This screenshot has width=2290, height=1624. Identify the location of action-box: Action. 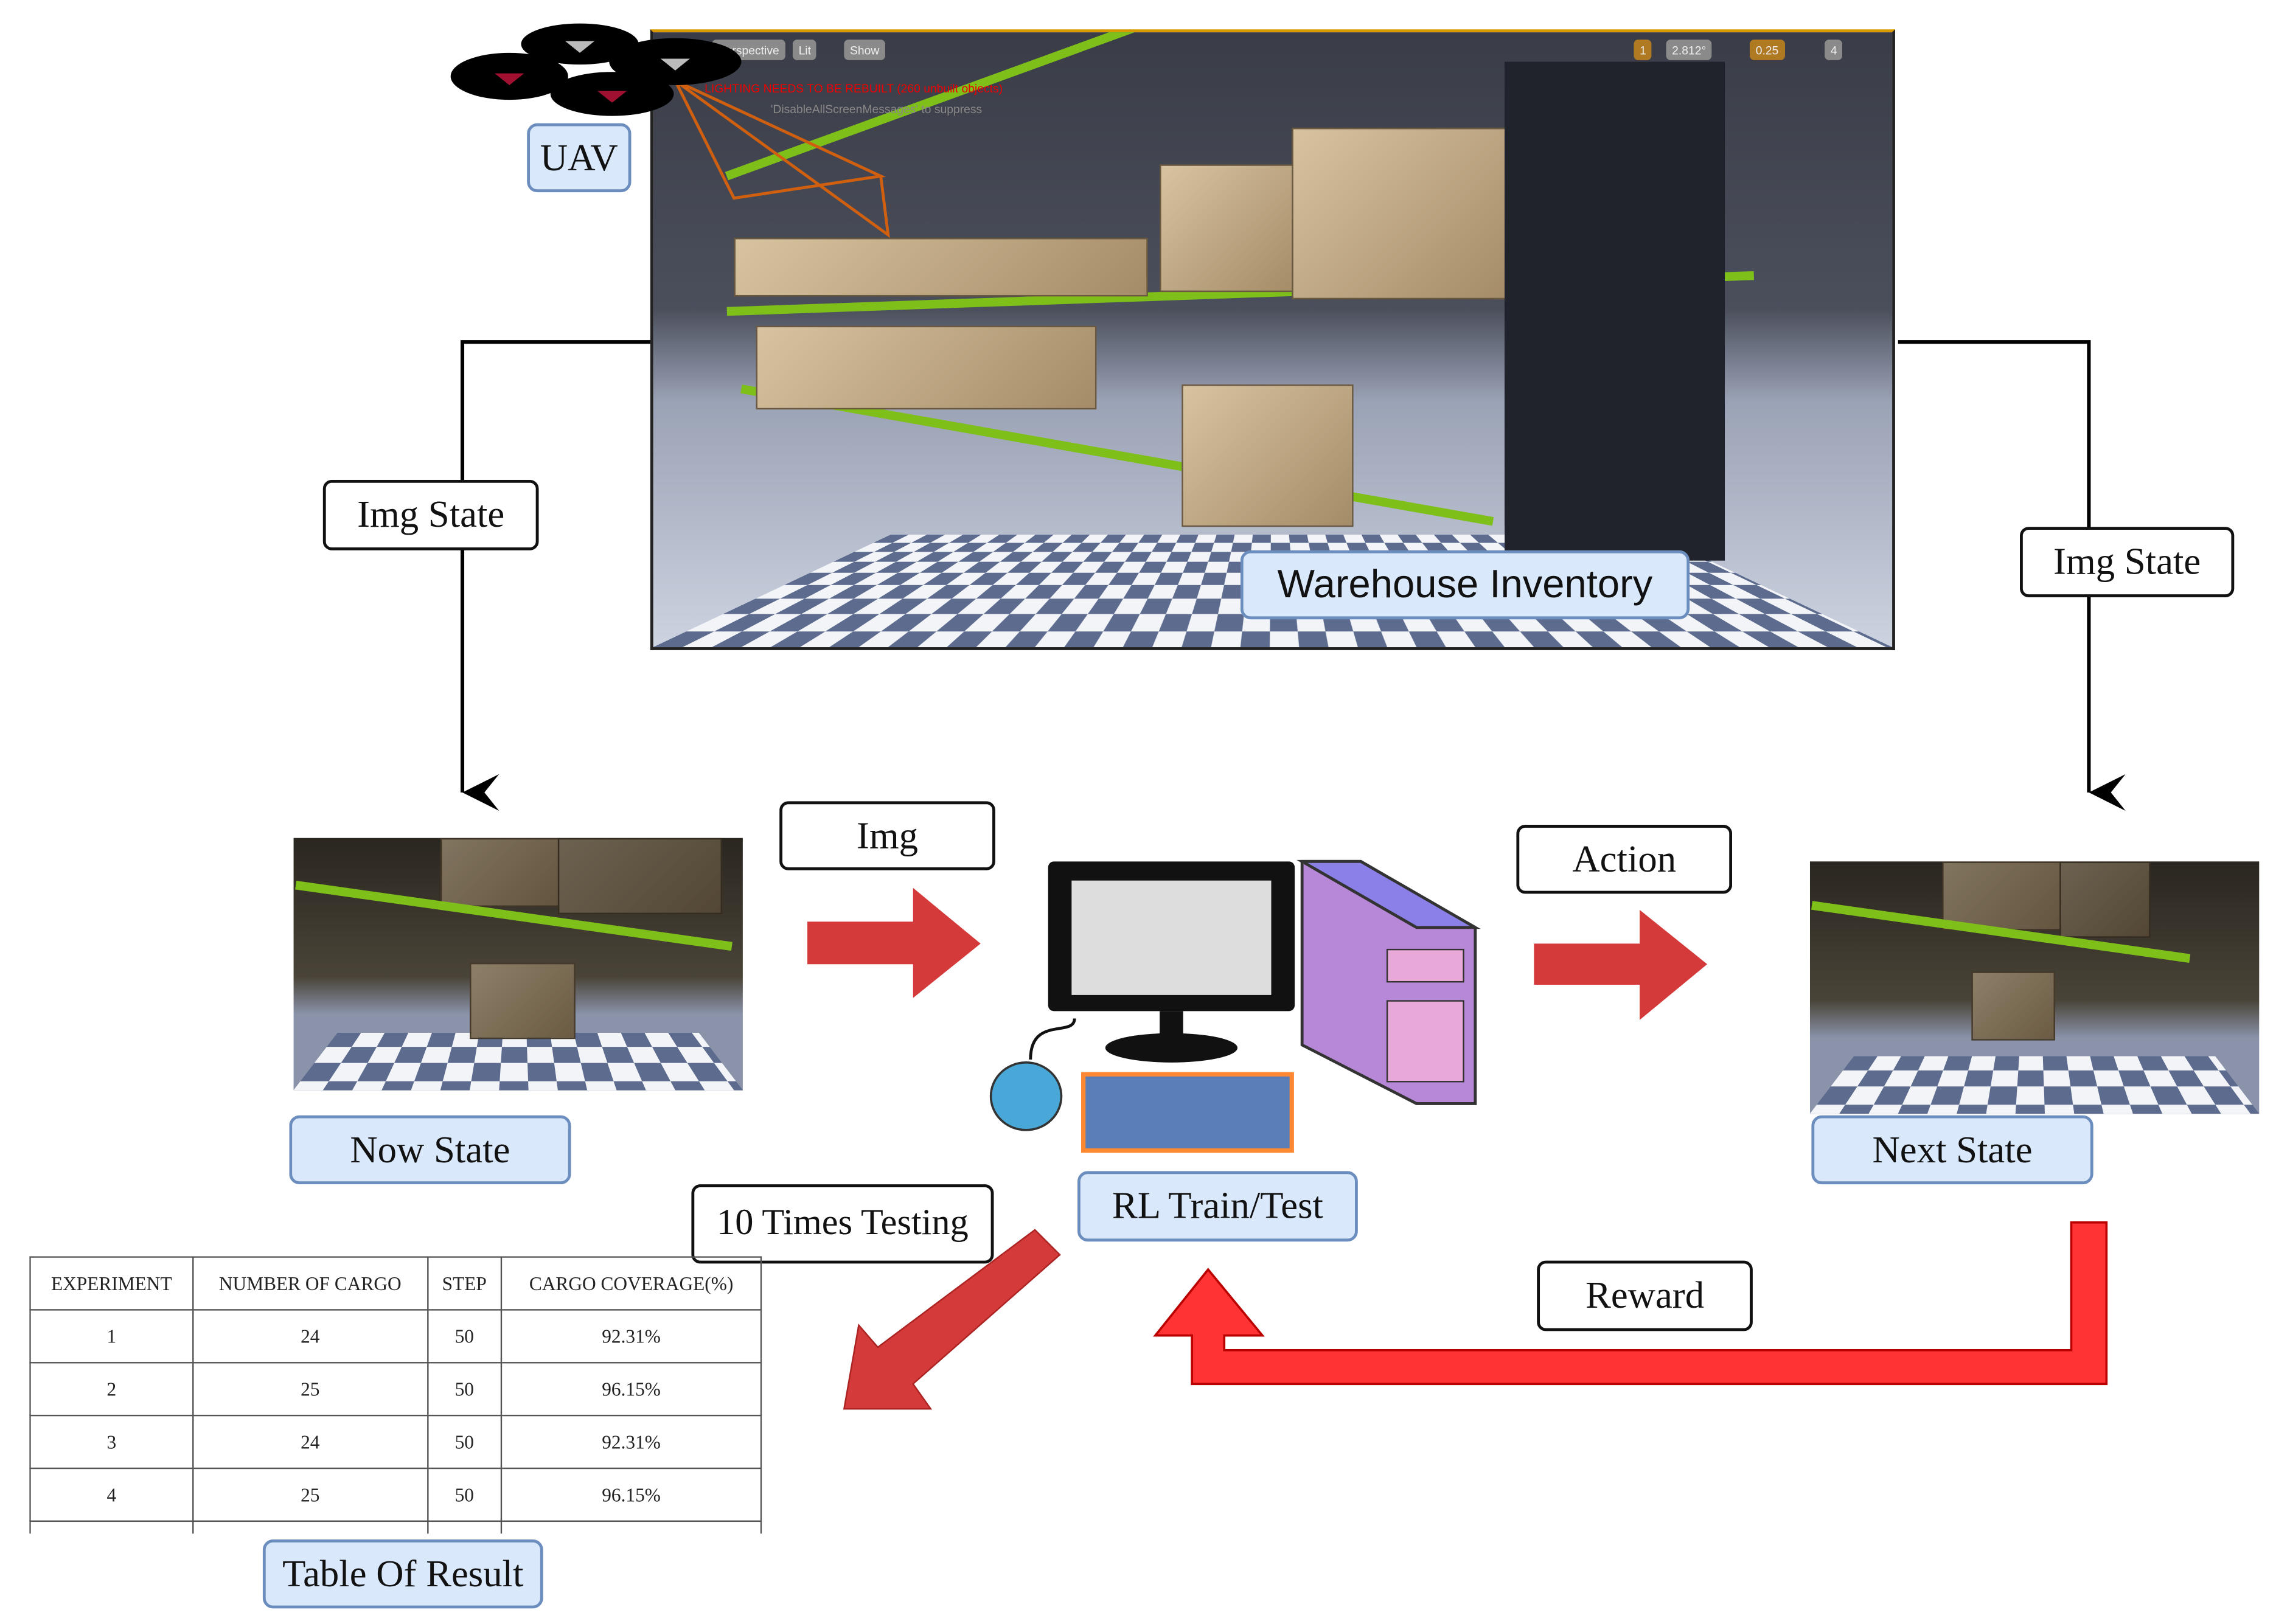
(1624, 859).